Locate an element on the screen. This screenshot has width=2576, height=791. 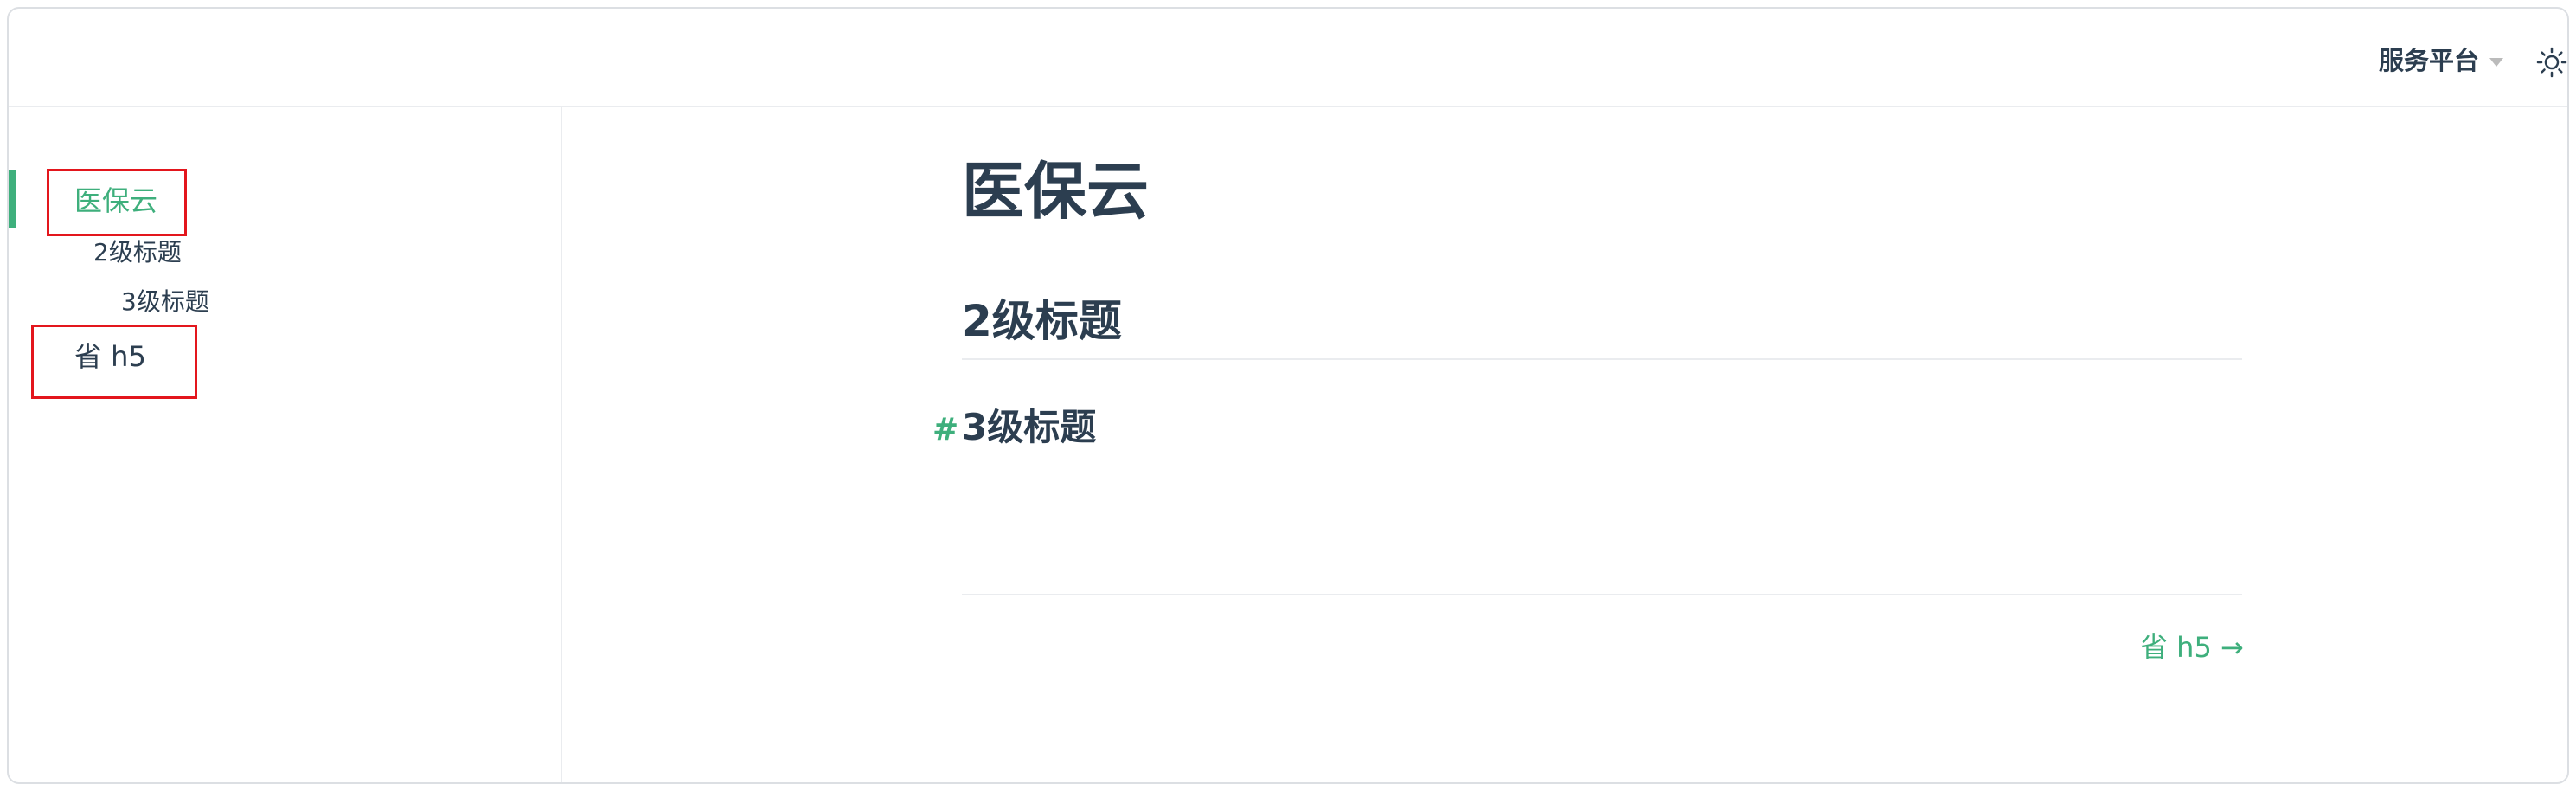
level3-heading: 3级标题 is located at coordinates (1029, 427).